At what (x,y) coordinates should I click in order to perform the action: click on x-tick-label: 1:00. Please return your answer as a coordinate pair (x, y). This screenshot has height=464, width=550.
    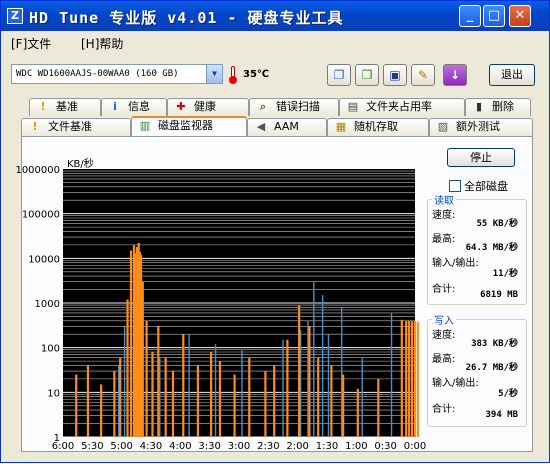
    Looking at the image, I should click on (356, 446).